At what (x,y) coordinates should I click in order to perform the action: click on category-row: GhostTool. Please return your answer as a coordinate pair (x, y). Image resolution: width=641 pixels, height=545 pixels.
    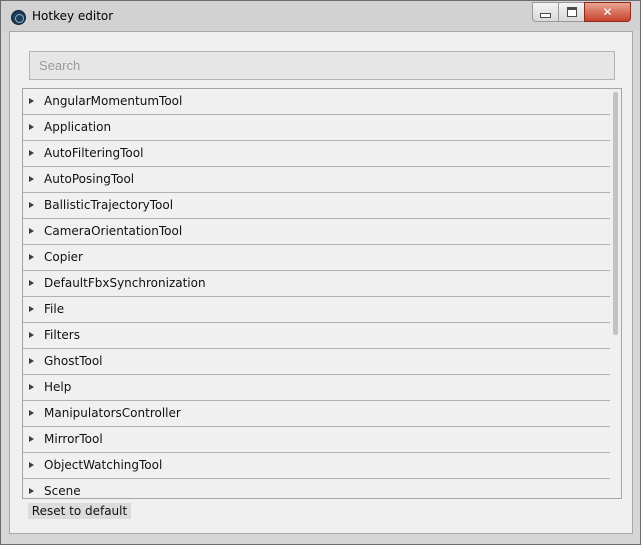
    Looking at the image, I should click on (316, 362).